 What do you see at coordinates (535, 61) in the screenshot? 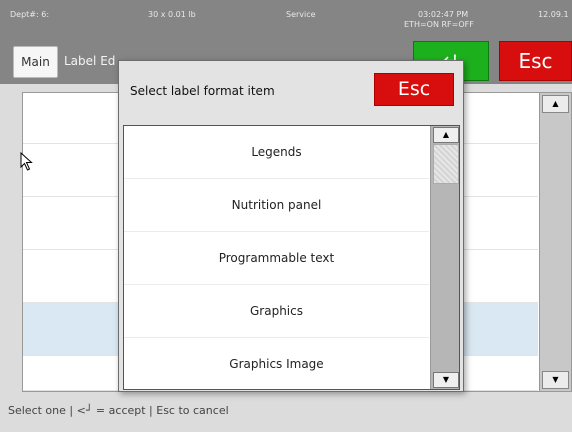
I see `esc-button: Esc` at bounding box center [535, 61].